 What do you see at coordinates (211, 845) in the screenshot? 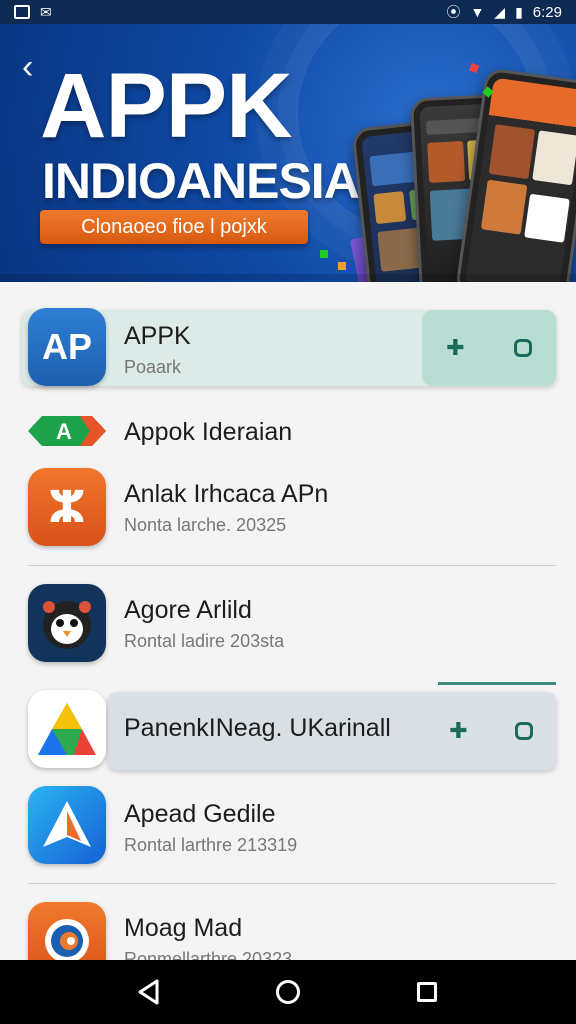
I see `app-subtitle: Rontal larthre 213319` at bounding box center [211, 845].